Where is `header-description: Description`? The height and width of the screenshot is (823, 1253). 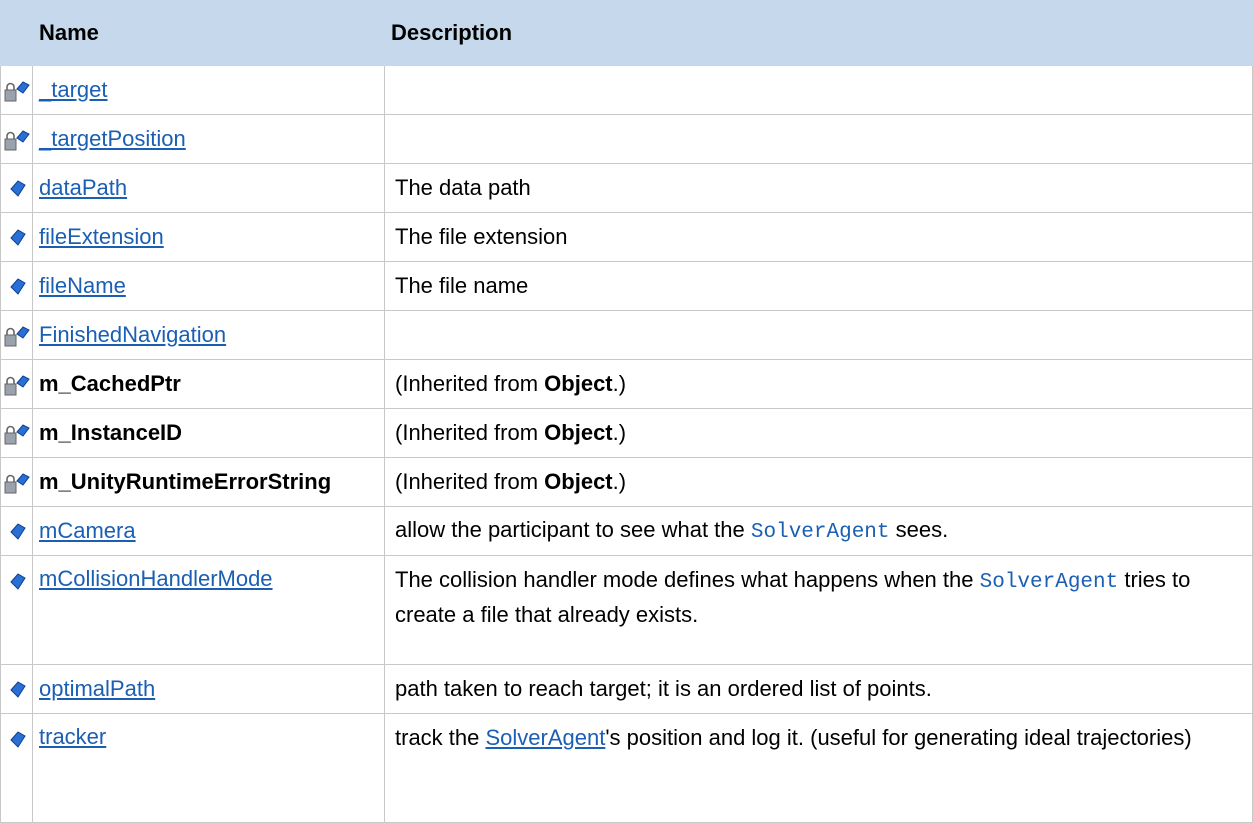 header-description: Description is located at coordinates (818, 33).